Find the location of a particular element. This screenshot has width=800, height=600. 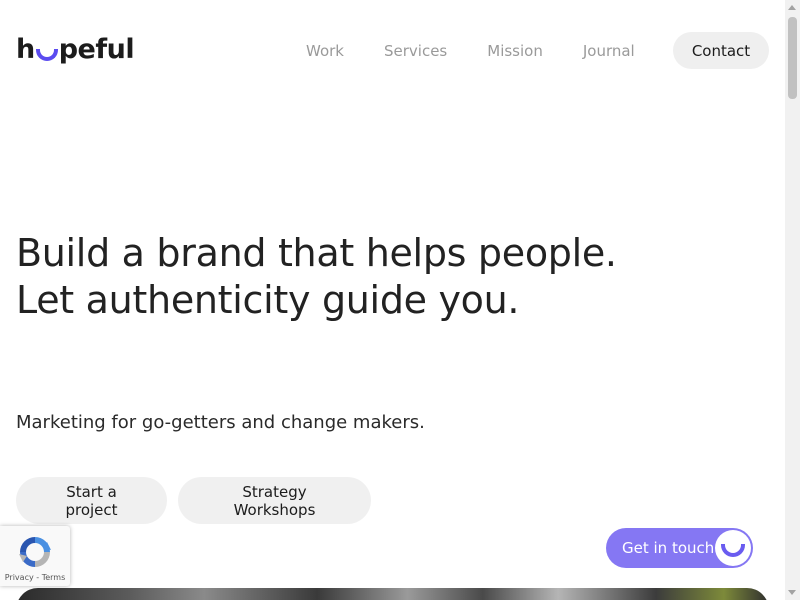

scrollbar-thumb is located at coordinates (792, 58).